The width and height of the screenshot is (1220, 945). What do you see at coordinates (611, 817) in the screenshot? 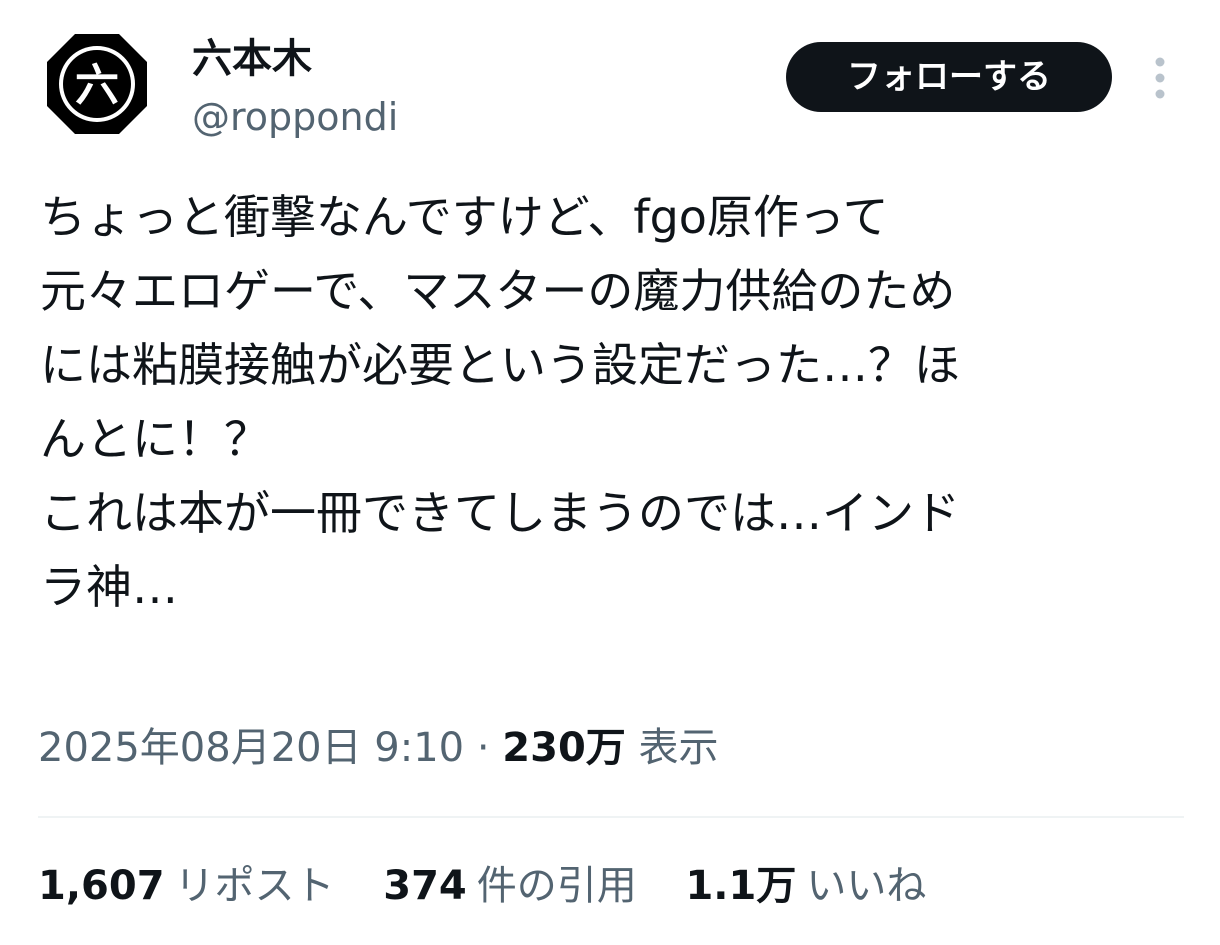
I see `divider` at bounding box center [611, 817].